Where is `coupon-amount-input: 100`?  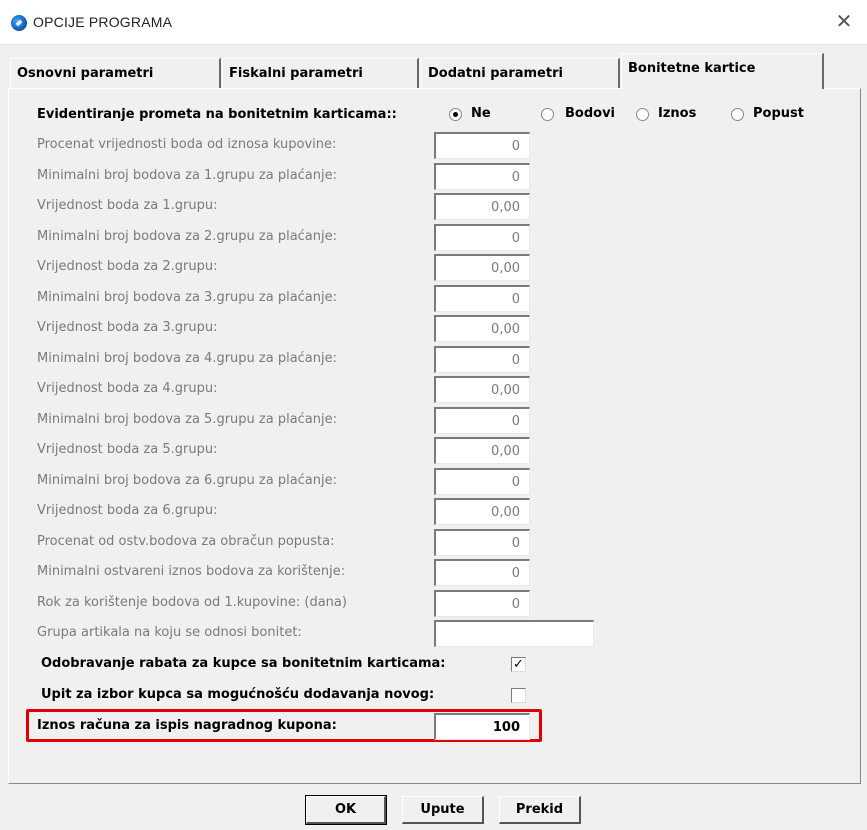 coupon-amount-input: 100 is located at coordinates (482, 726).